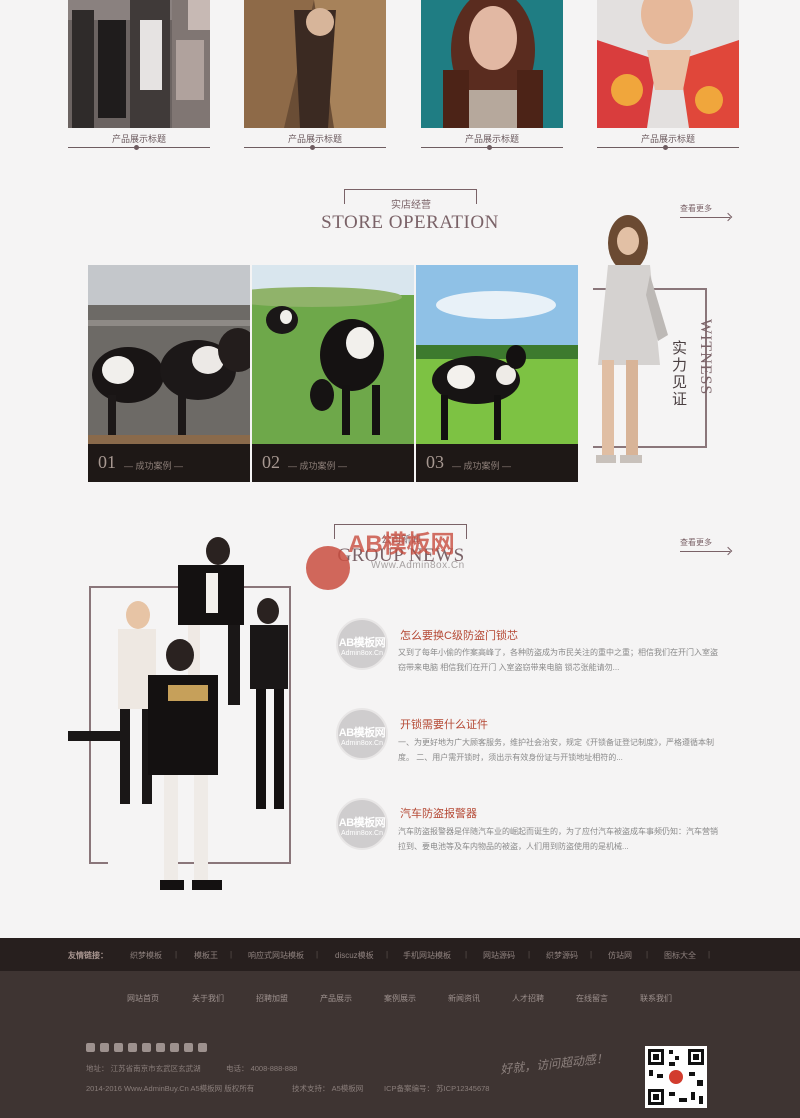 Image resolution: width=800 pixels, height=1118 pixels. Describe the element at coordinates (499, 955) in the screenshot. I see `friend-link: 网站源码` at that location.